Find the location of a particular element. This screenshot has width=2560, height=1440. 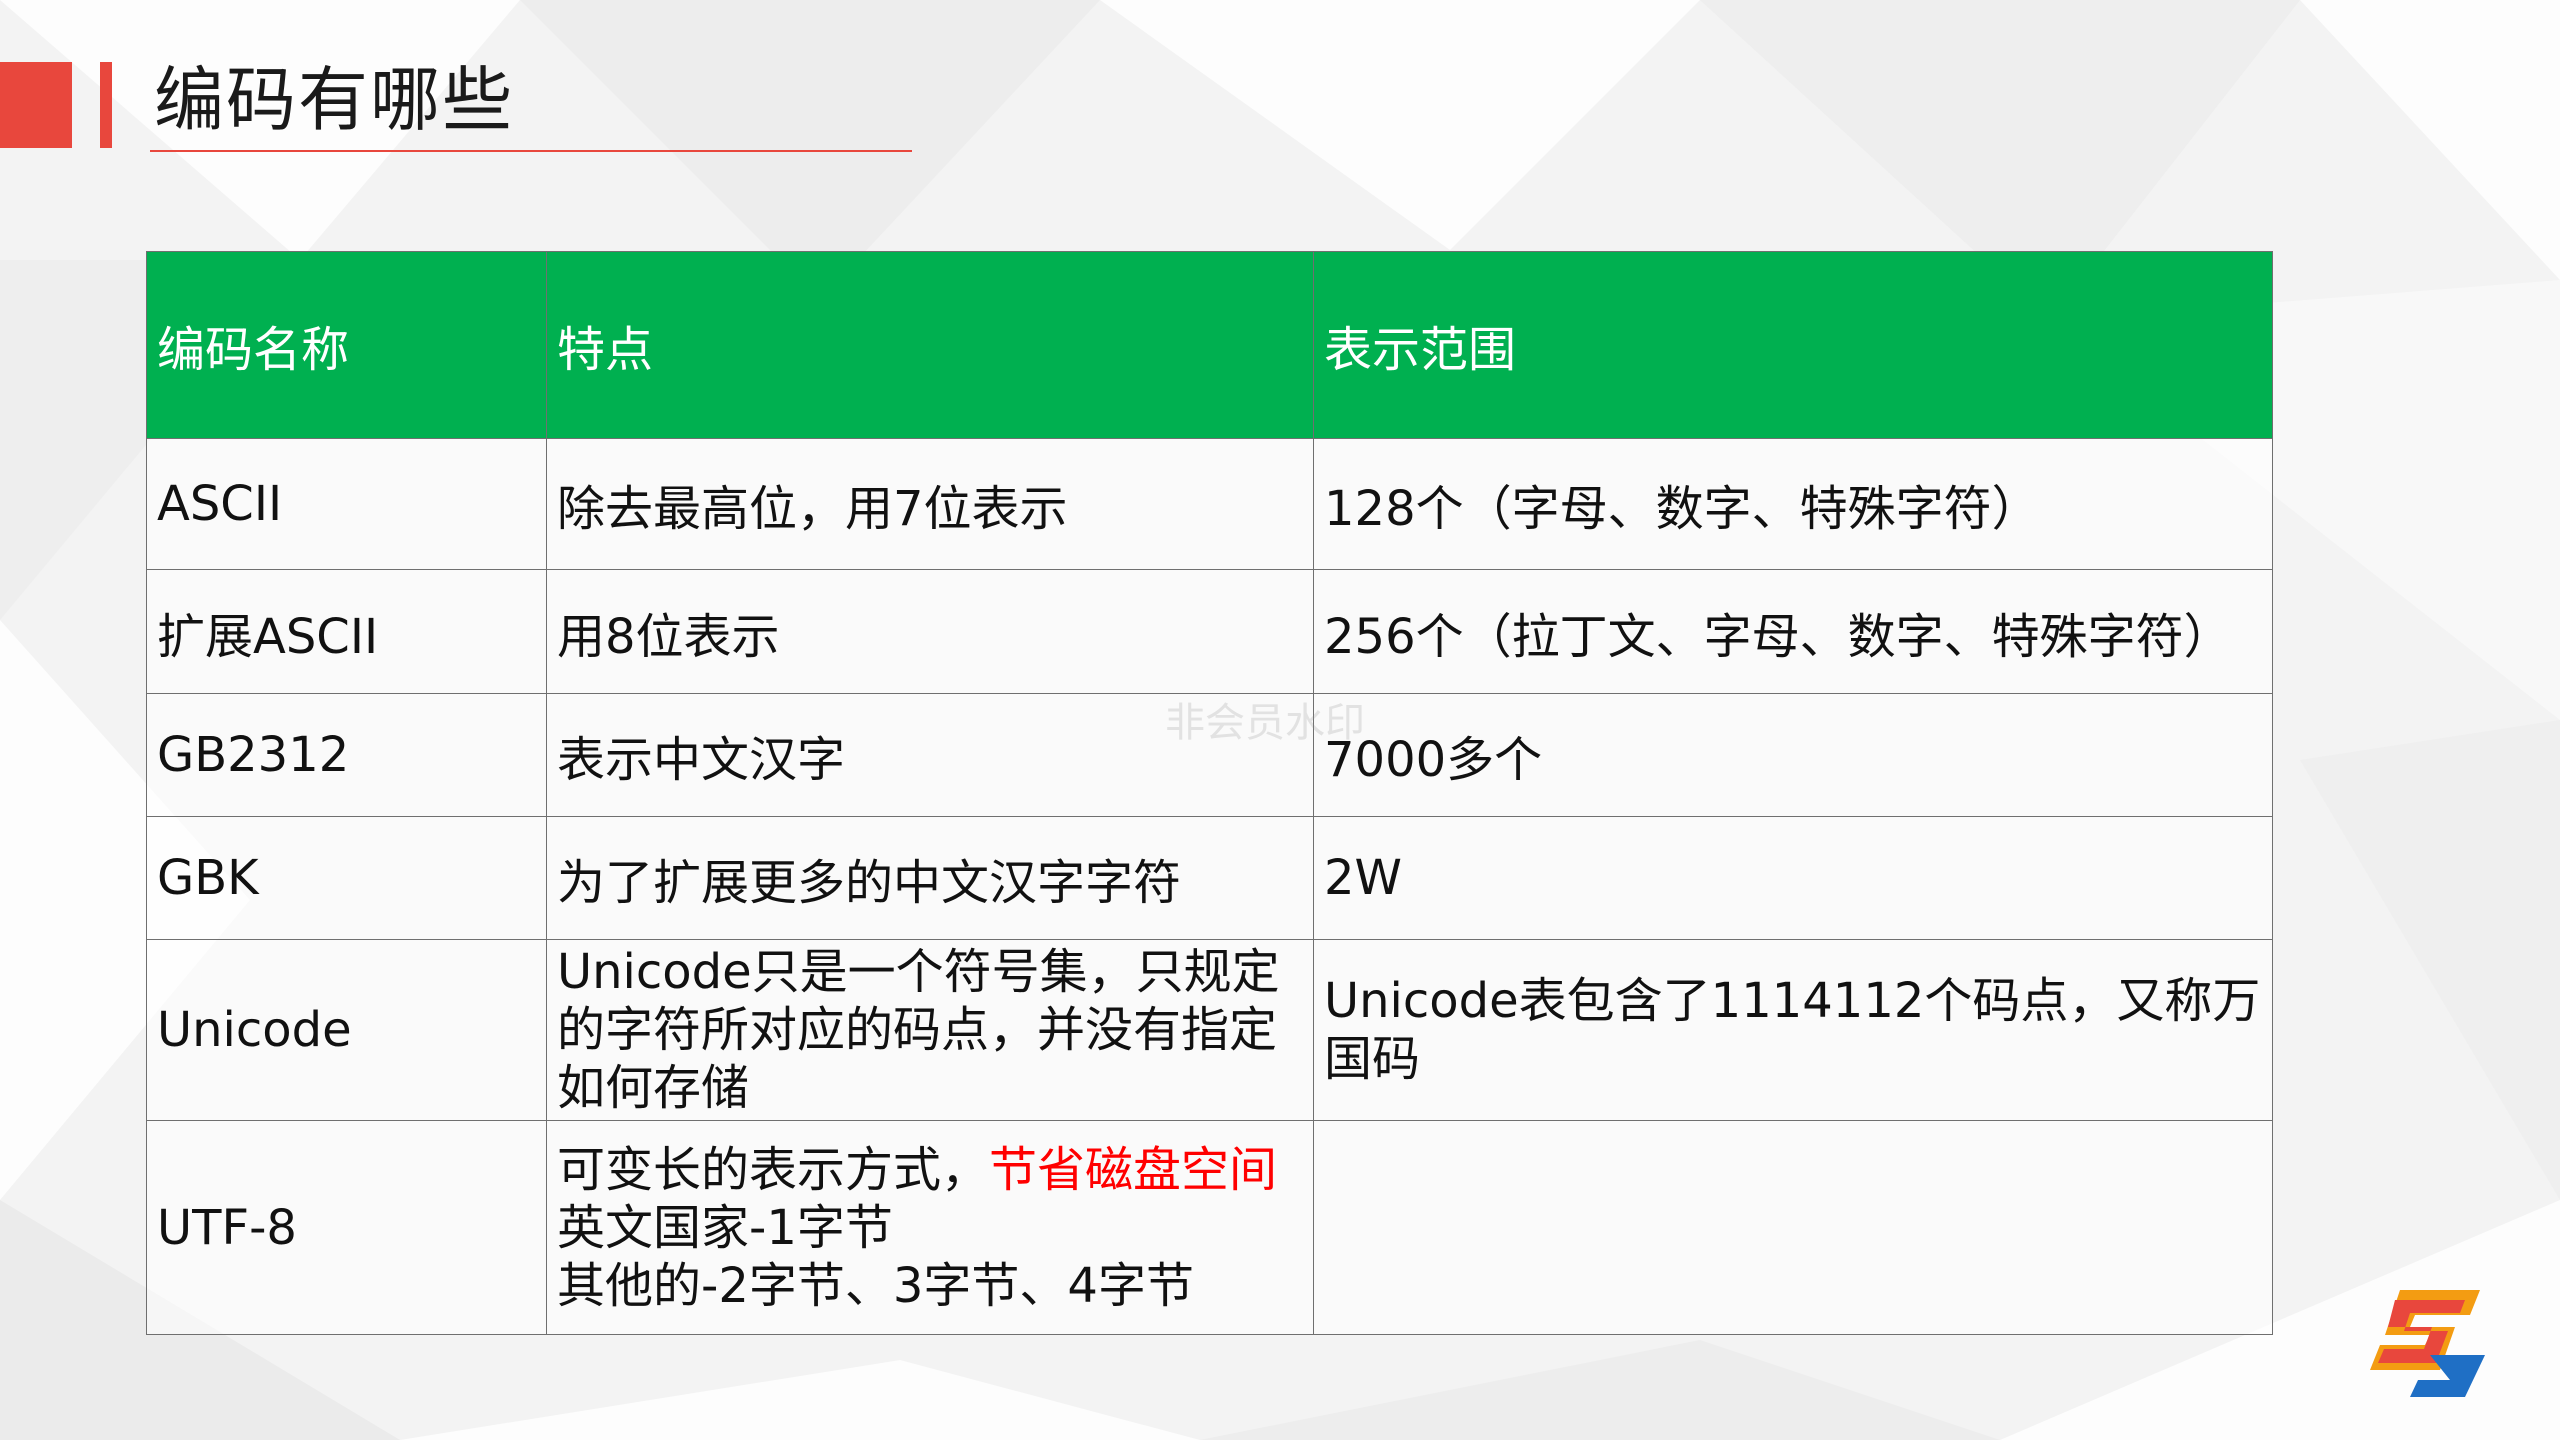

feature-line: 如何存储 is located at coordinates (653, 1088).